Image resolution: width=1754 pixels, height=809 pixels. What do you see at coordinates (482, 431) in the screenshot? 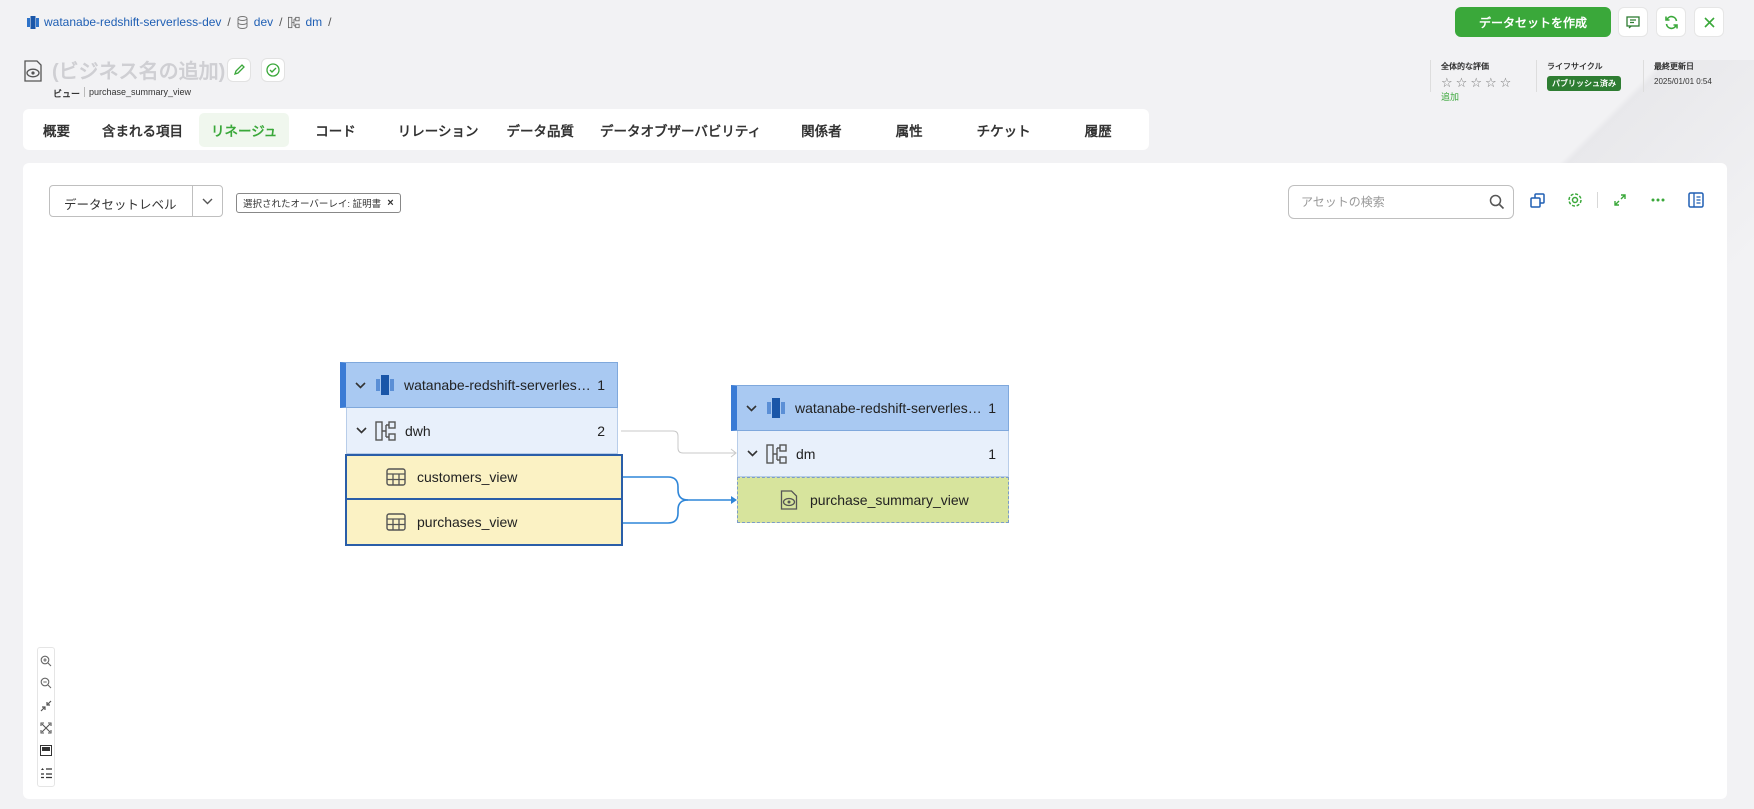
I see `node-header-schema: dwh 2` at bounding box center [482, 431].